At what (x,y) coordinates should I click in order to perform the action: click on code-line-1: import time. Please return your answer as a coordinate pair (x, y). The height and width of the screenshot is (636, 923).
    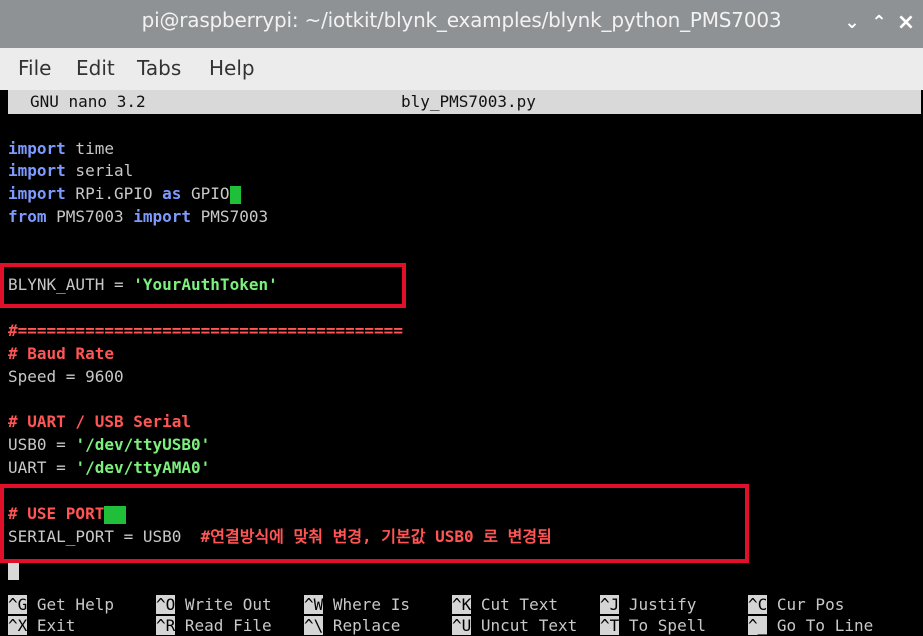
    Looking at the image, I should click on (61, 149).